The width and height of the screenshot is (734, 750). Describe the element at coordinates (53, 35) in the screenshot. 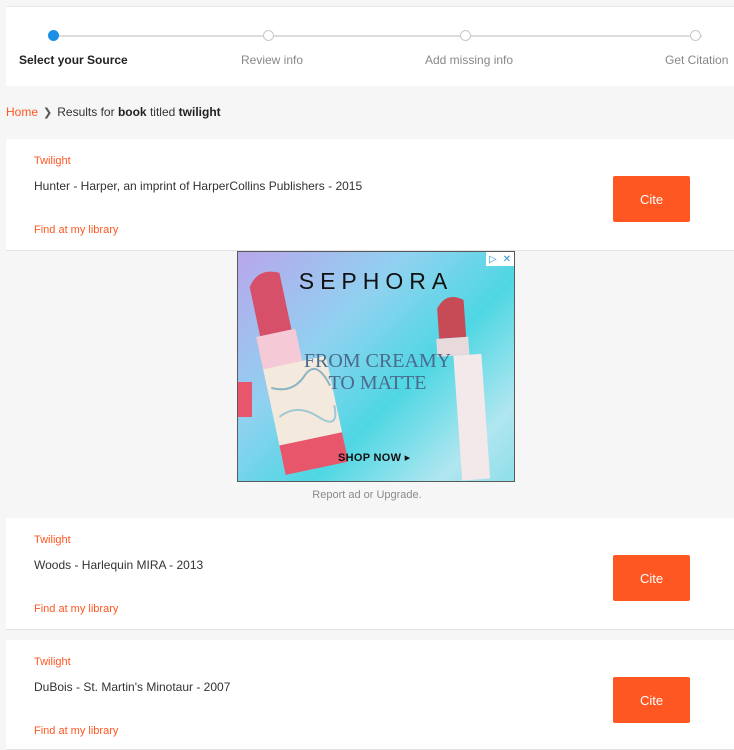

I see `step-dot-select-source` at that location.